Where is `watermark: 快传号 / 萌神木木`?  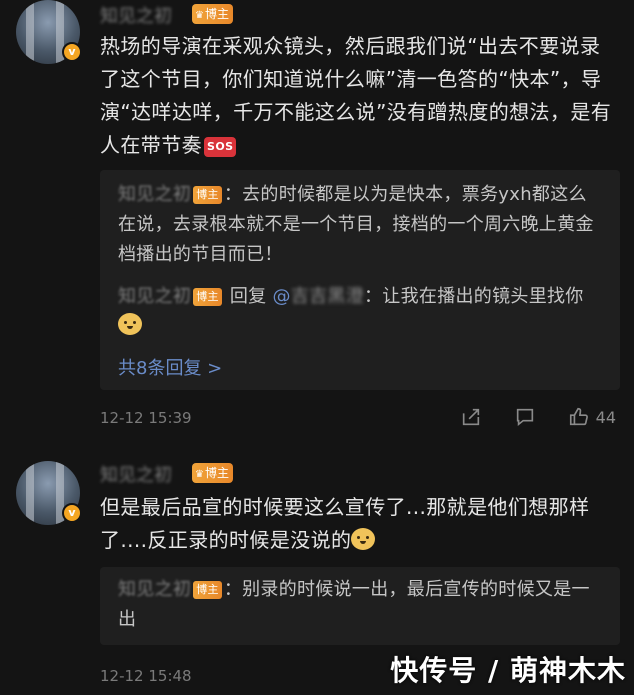 watermark: 快传号 / 萌神木木 is located at coordinates (508, 670).